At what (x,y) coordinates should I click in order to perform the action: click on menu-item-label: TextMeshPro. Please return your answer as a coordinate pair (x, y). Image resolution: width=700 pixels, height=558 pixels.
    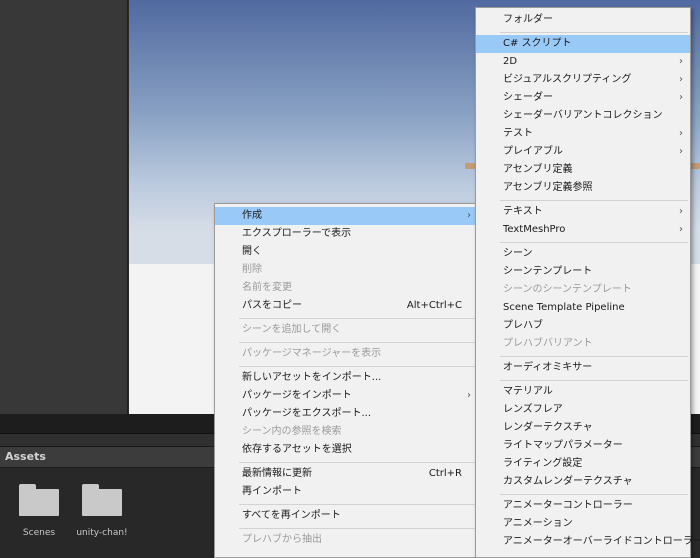
    Looking at the image, I should click on (534, 229).